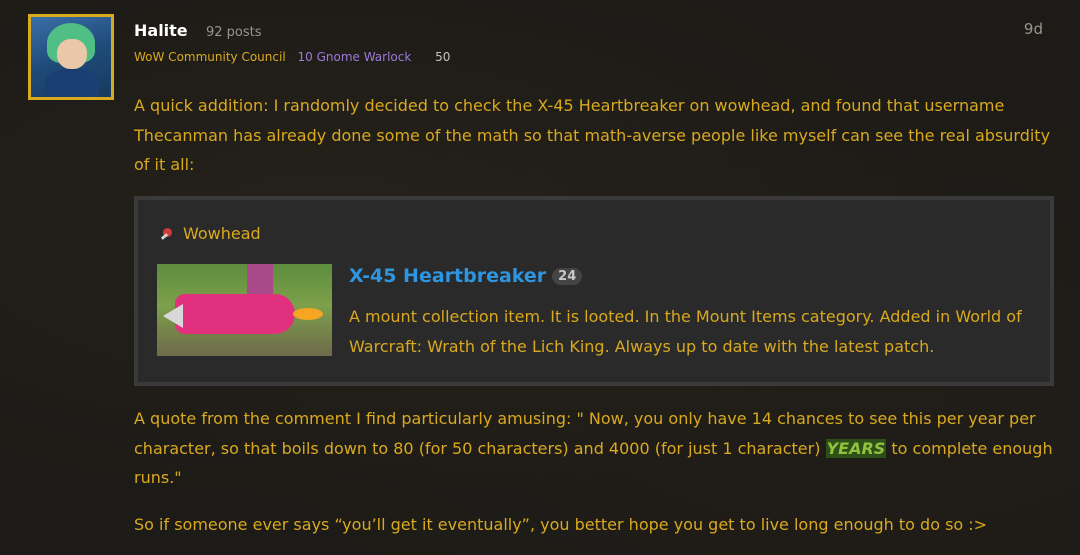 Image resolution: width=1080 pixels, height=555 pixels. I want to click on link-preview-title-row: X-45 Heartbreaker 24, so click(466, 276).